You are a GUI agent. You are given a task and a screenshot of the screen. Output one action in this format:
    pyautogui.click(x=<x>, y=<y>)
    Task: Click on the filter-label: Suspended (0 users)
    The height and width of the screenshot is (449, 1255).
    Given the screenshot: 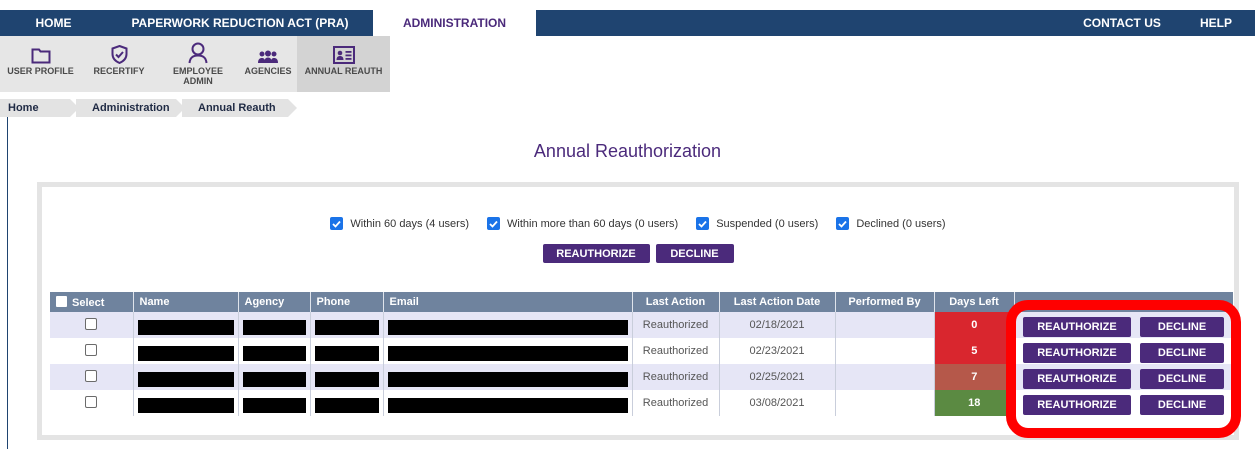 What is the action you would take?
    pyautogui.click(x=767, y=223)
    